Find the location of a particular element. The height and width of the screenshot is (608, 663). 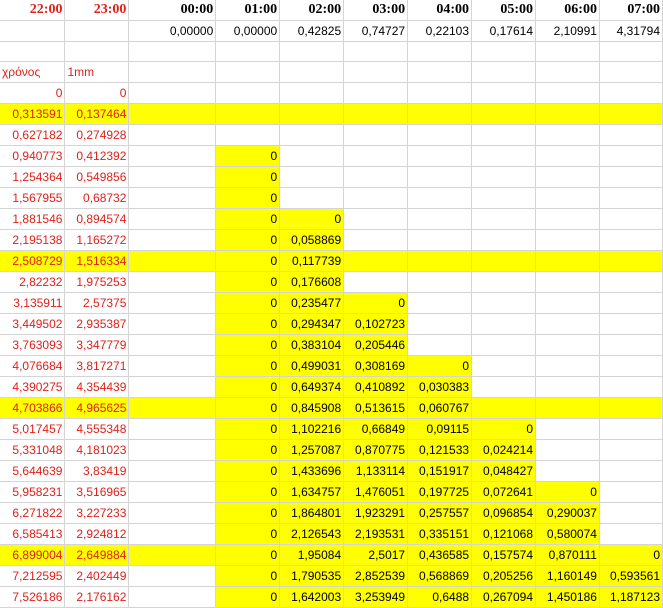

data-cell: 3,449502 is located at coordinates (33, 324).